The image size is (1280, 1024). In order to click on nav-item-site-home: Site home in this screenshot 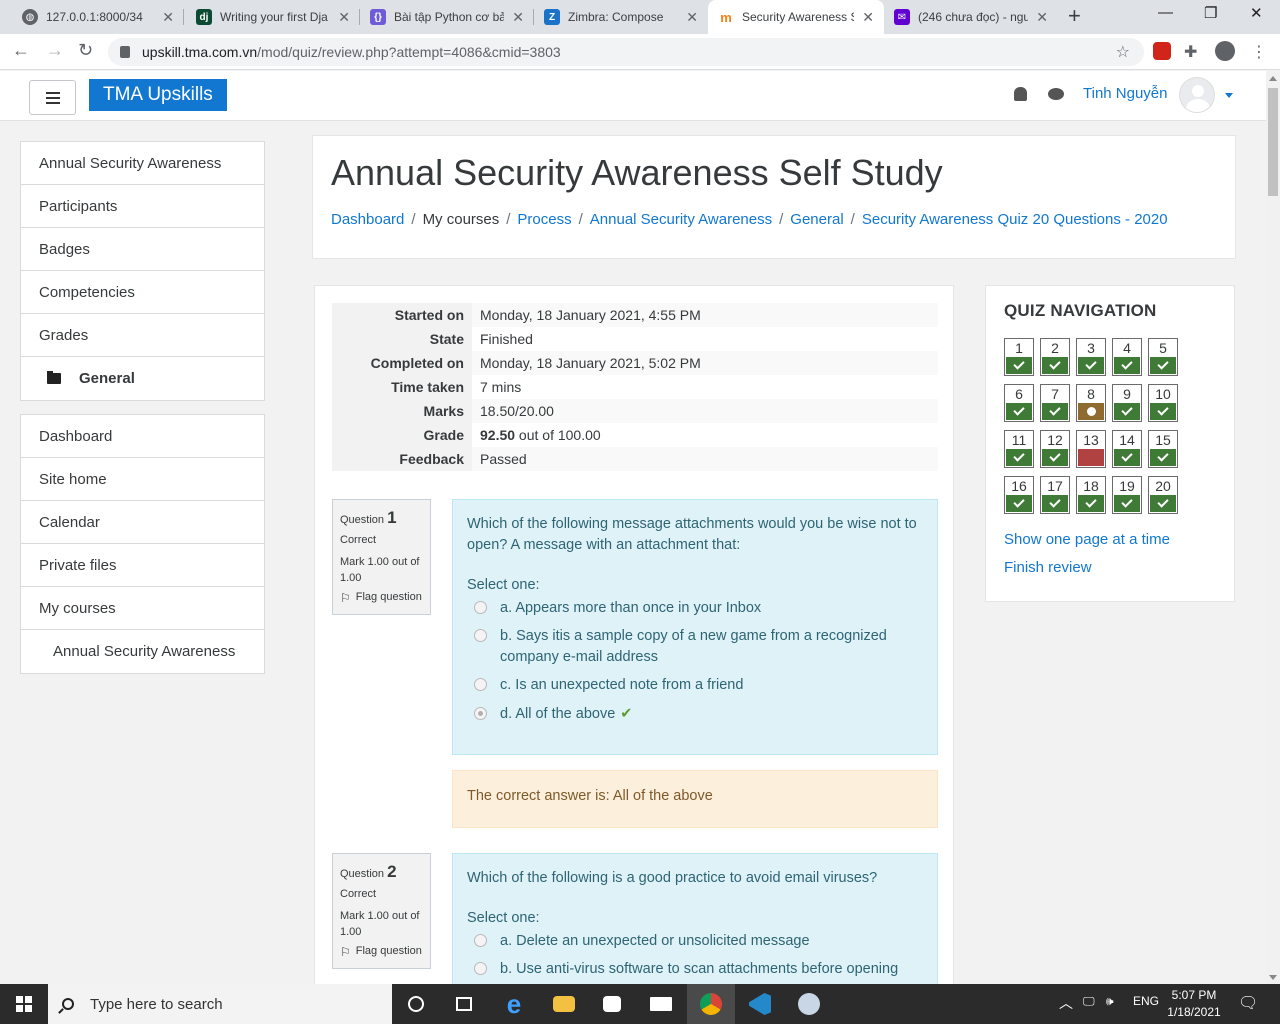, I will do `click(142, 479)`.